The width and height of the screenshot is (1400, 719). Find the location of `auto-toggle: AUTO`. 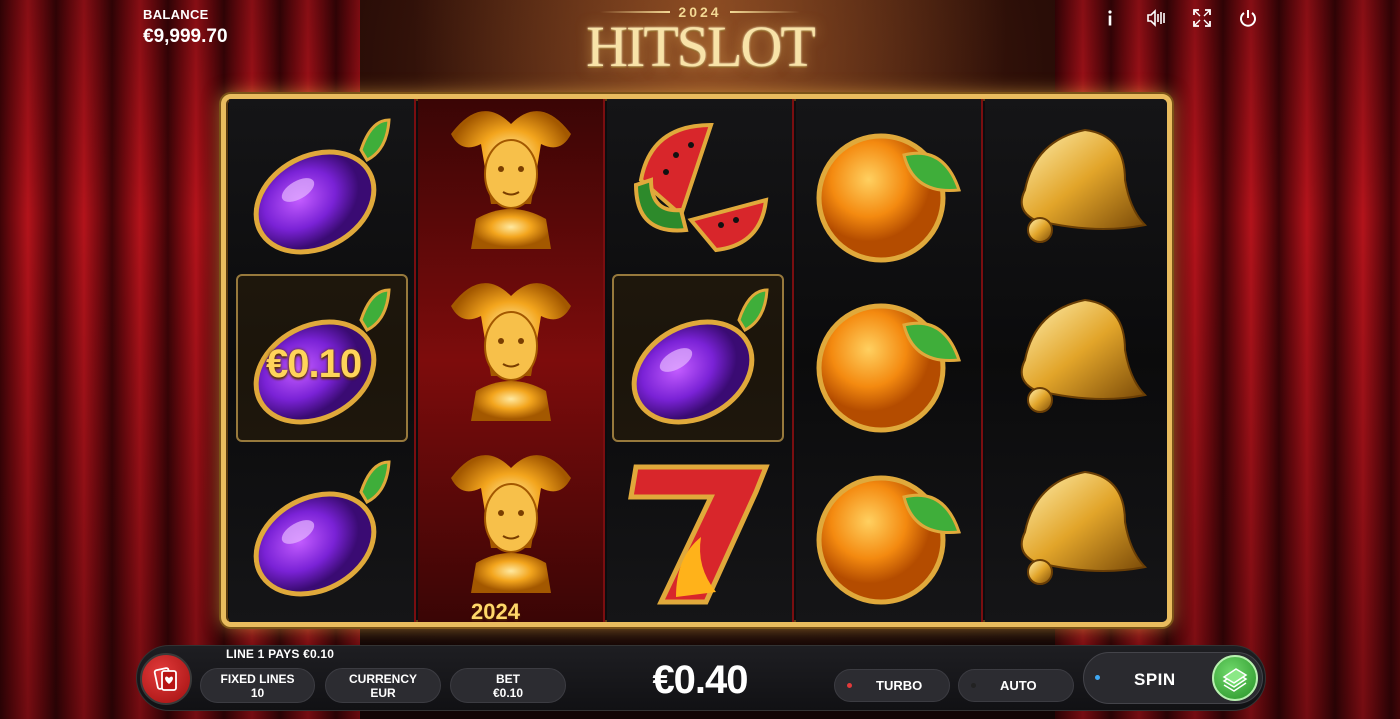

auto-toggle: AUTO is located at coordinates (1016, 685).